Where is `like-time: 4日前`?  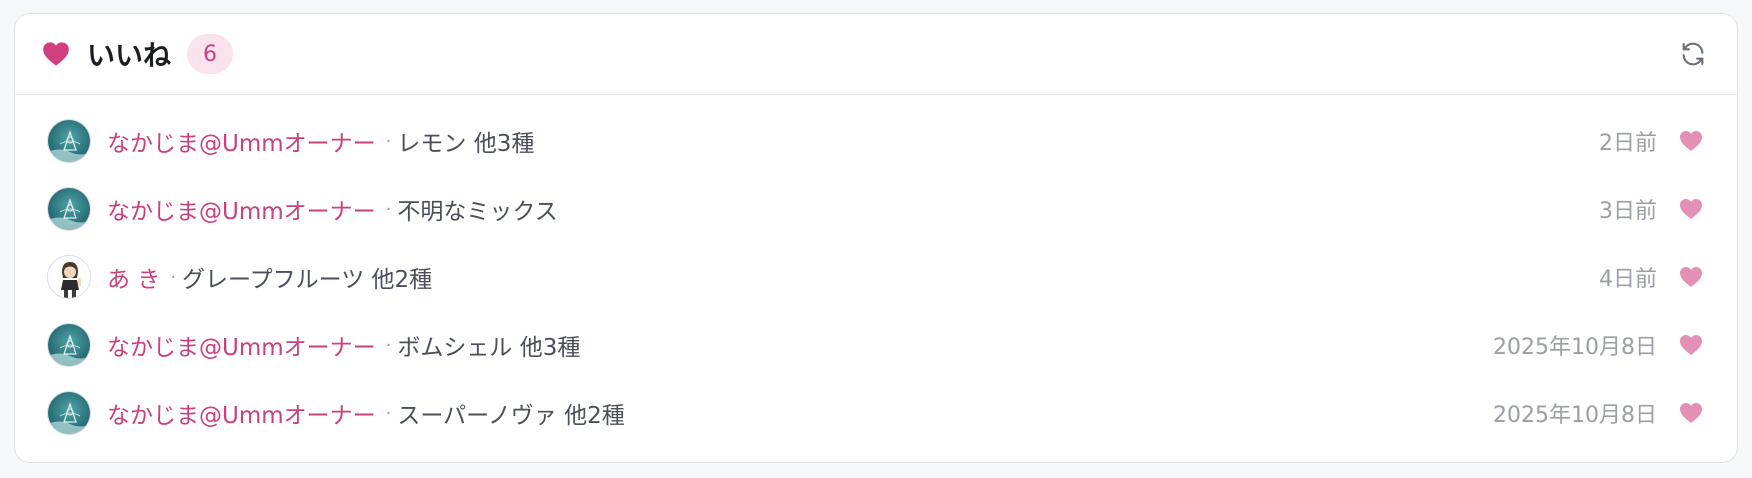
like-time: 4日前 is located at coordinates (1628, 279).